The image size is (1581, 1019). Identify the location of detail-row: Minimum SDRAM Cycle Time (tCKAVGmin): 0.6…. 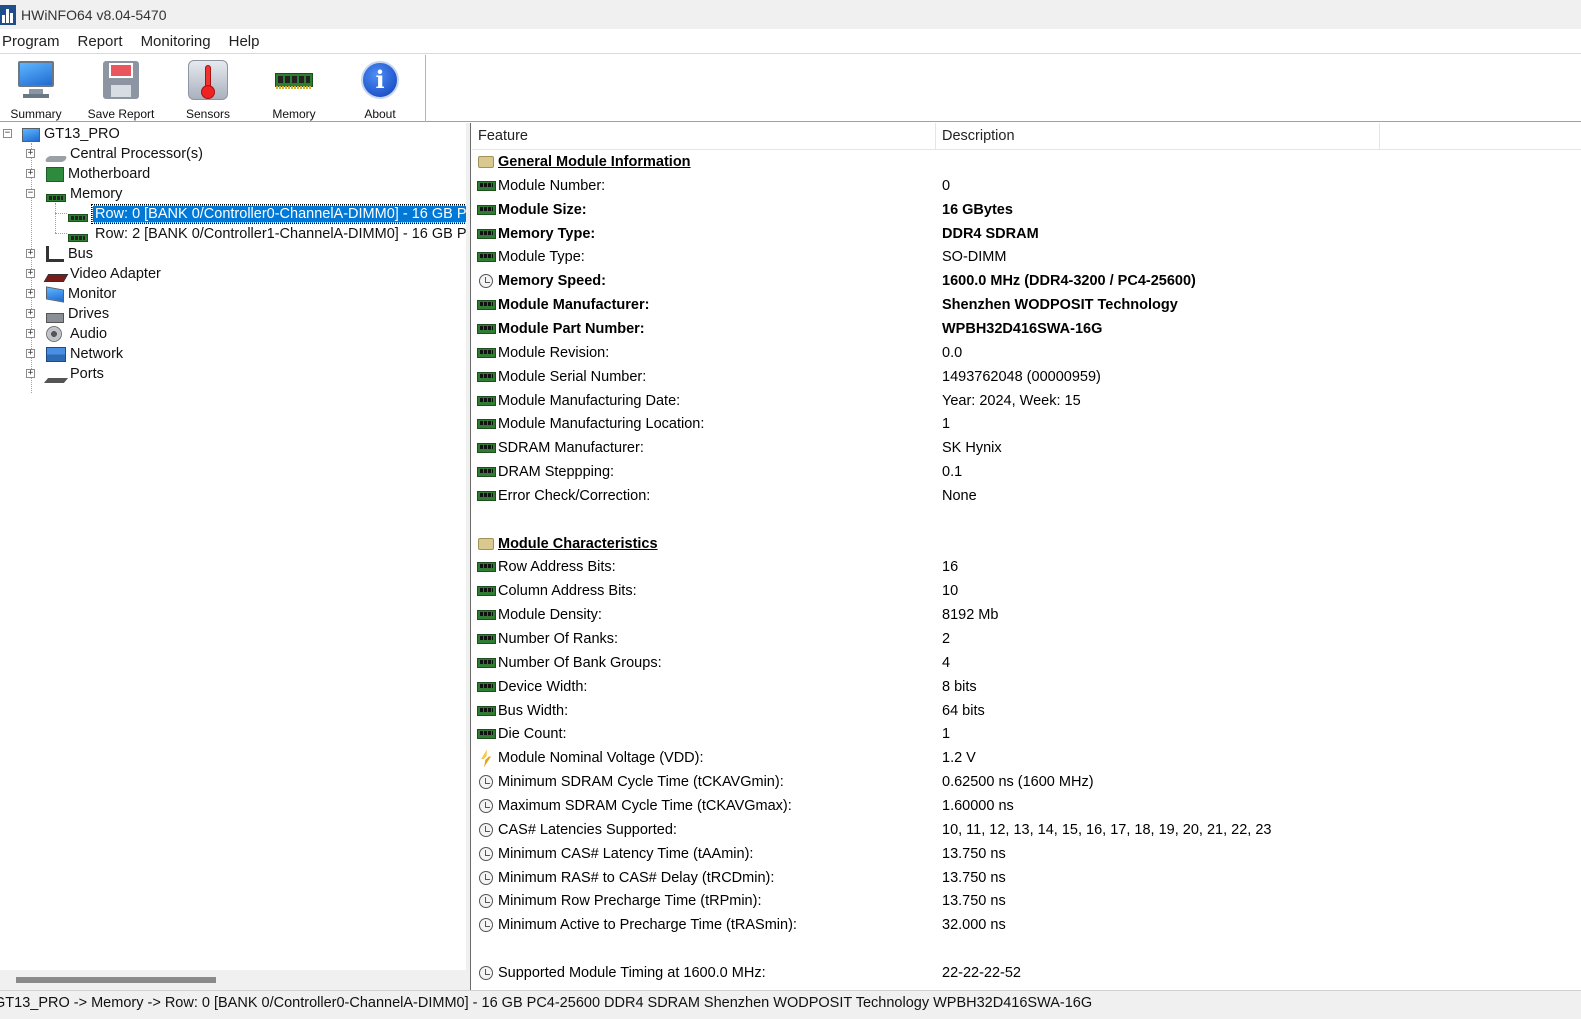
(1026, 782).